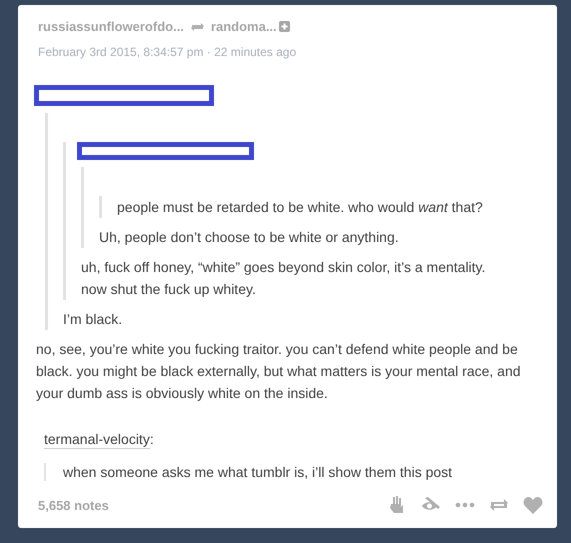 The image size is (571, 543). Describe the element at coordinates (249, 237) in the screenshot. I see `post-text: Uh, people don’t choose to be white or anything.` at that location.